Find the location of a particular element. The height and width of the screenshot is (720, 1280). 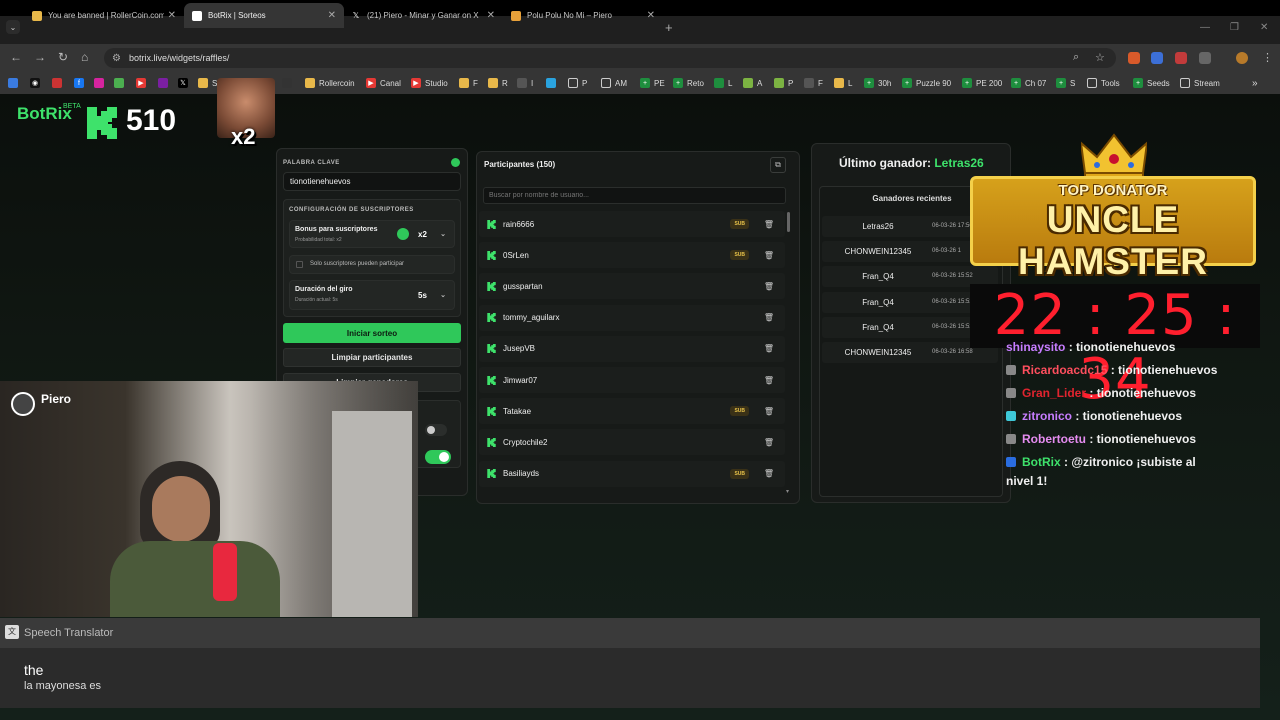

home-icon: ⌂ is located at coordinates (84, 57).